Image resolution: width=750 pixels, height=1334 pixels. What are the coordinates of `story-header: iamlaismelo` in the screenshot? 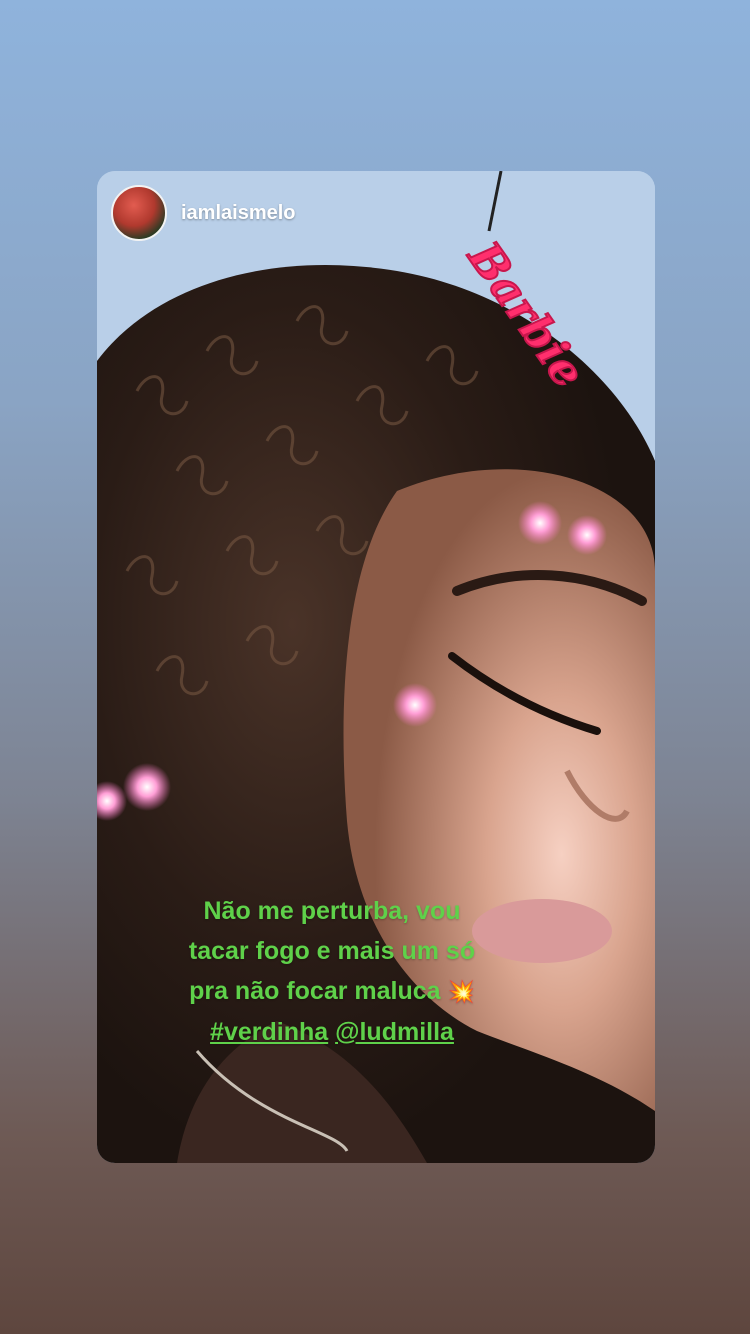 It's located at (203, 213).